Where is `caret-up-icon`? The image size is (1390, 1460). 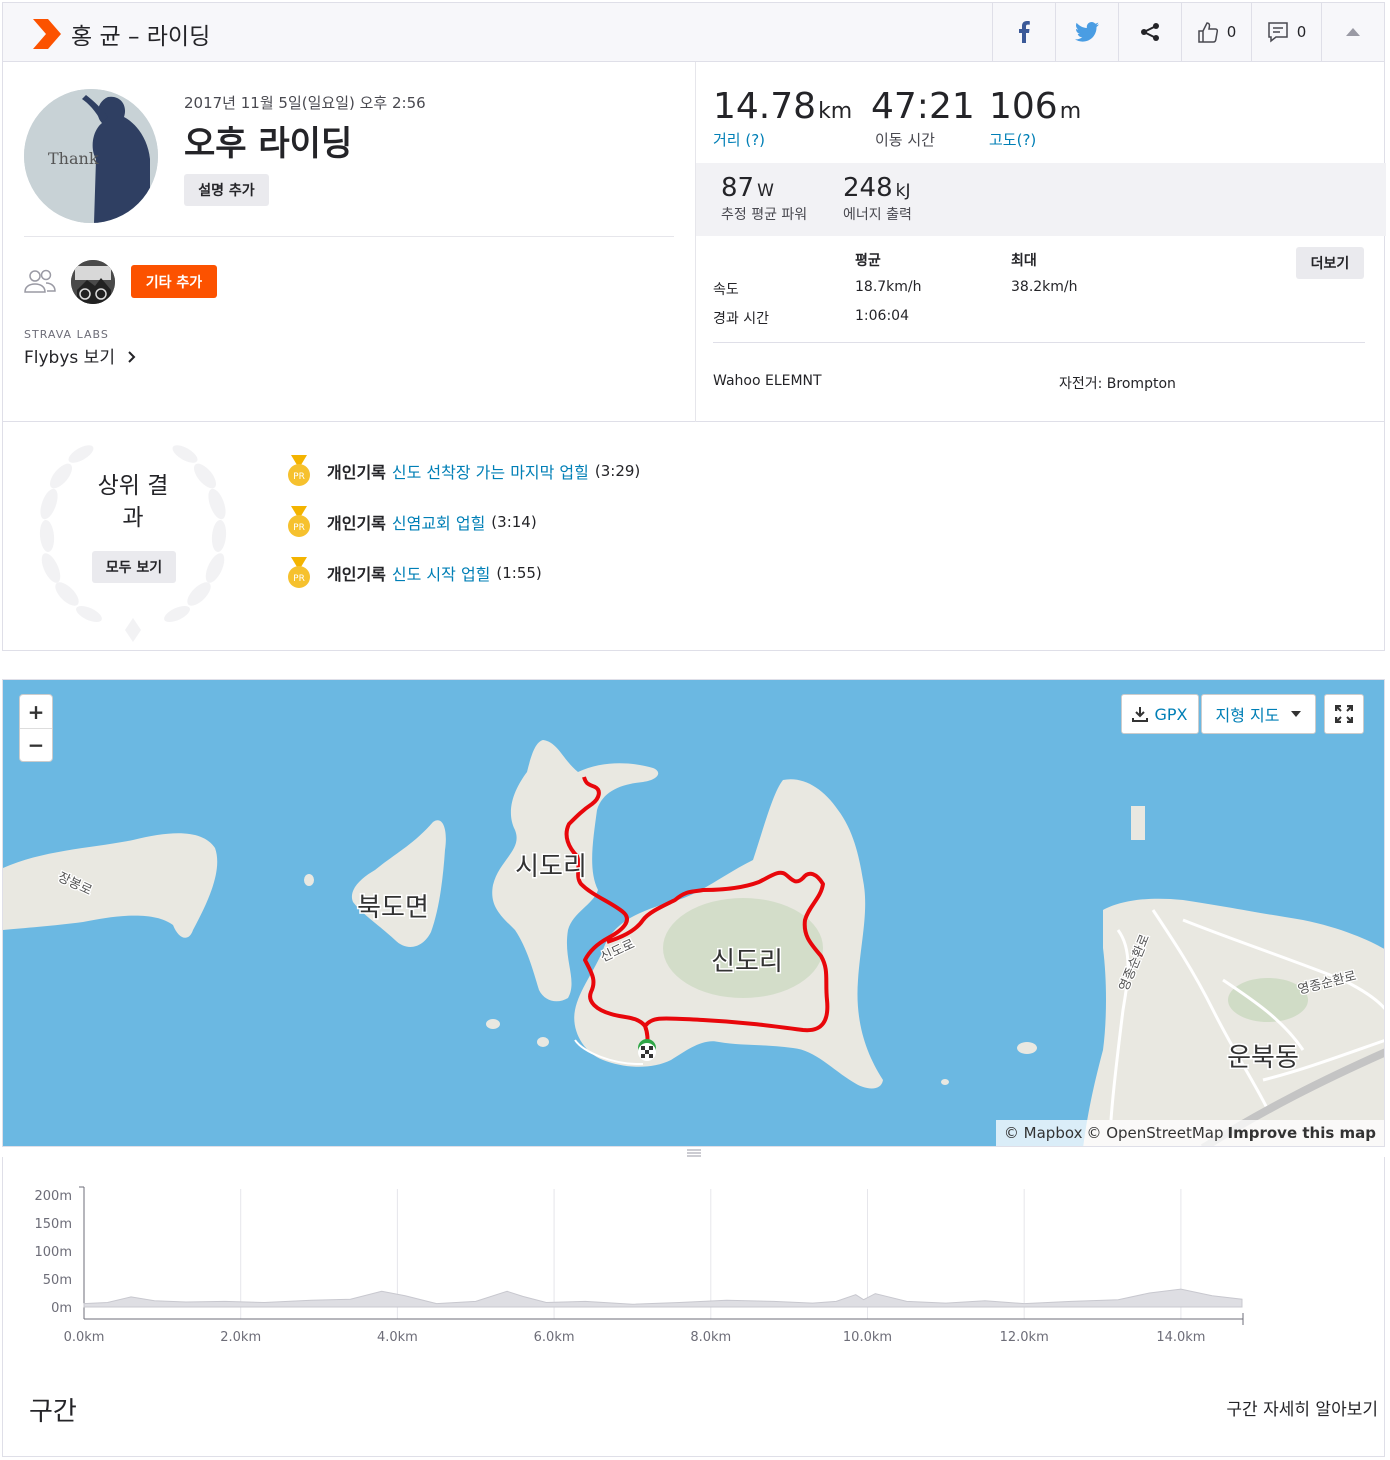 caret-up-icon is located at coordinates (1353, 32).